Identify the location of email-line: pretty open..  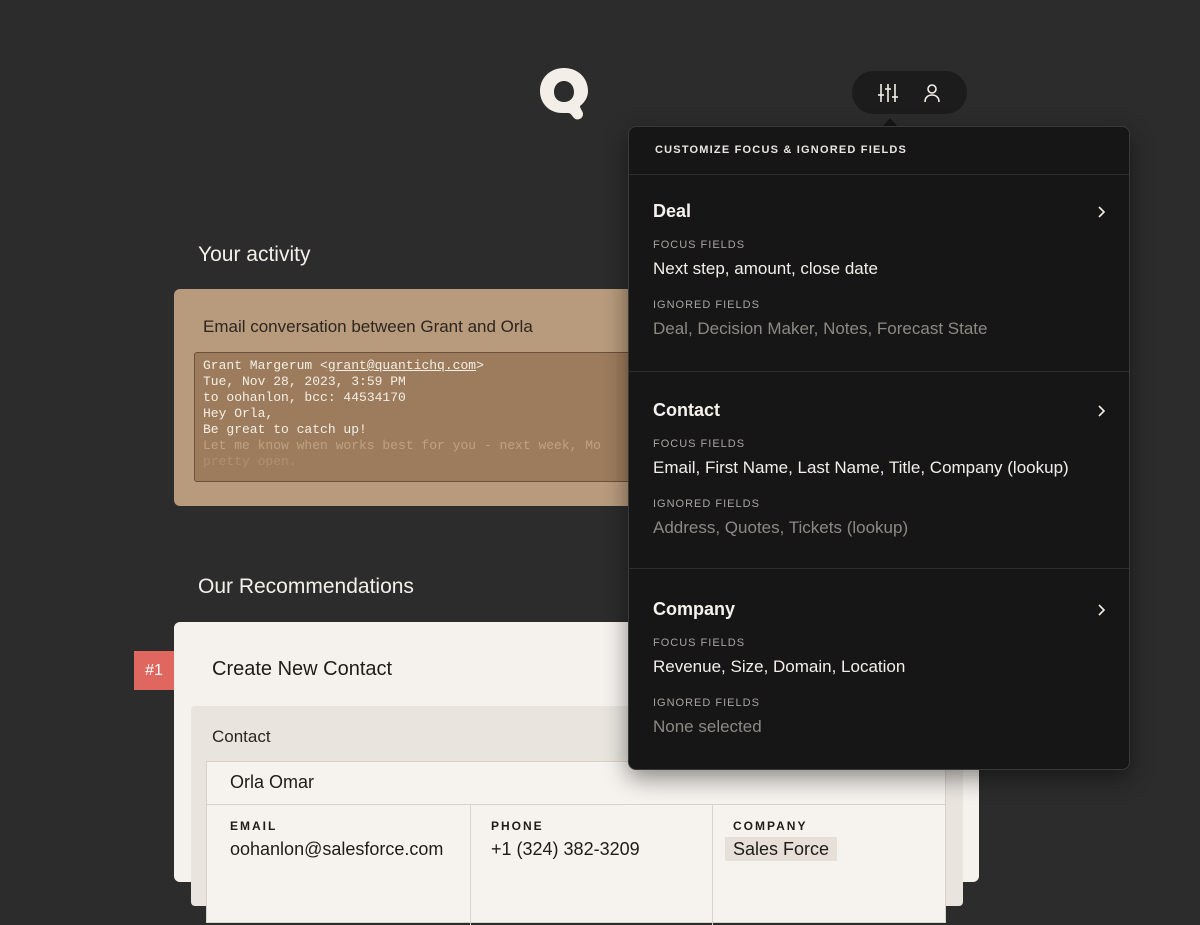
(250, 461).